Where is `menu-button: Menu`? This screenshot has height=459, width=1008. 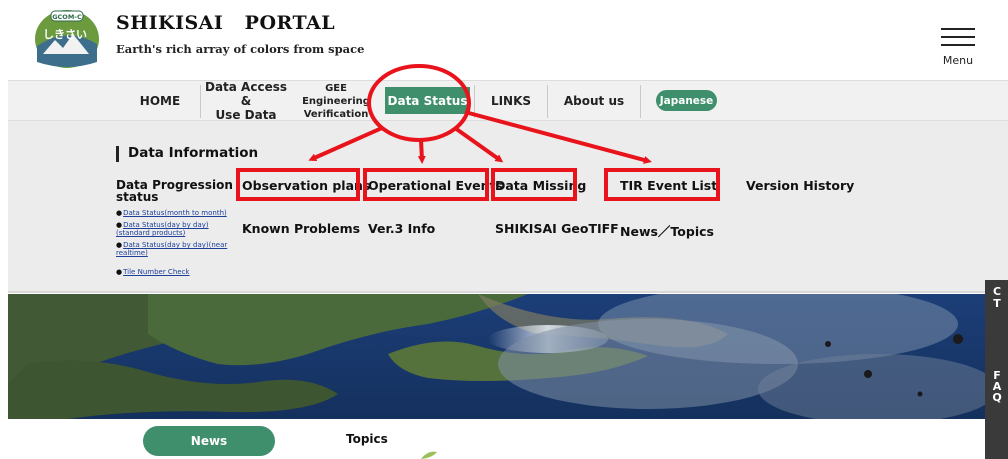
menu-button: Menu is located at coordinates (958, 48).